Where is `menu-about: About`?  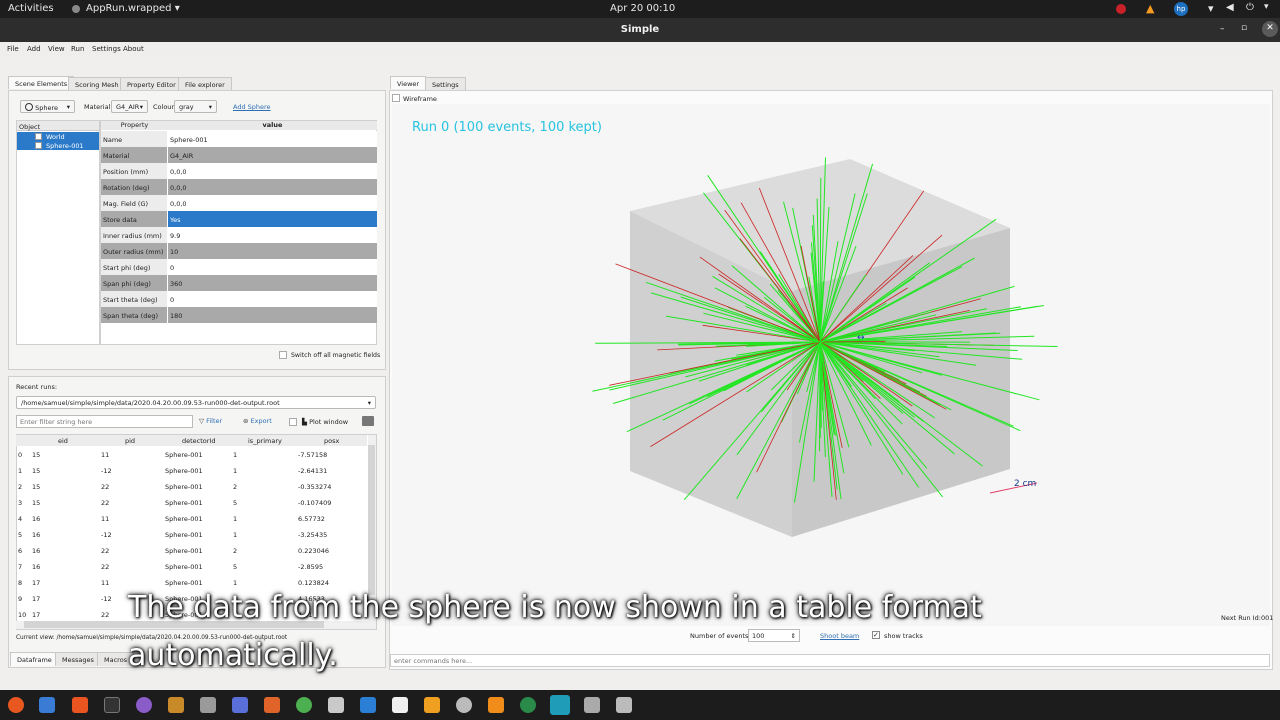 menu-about: About is located at coordinates (133, 49).